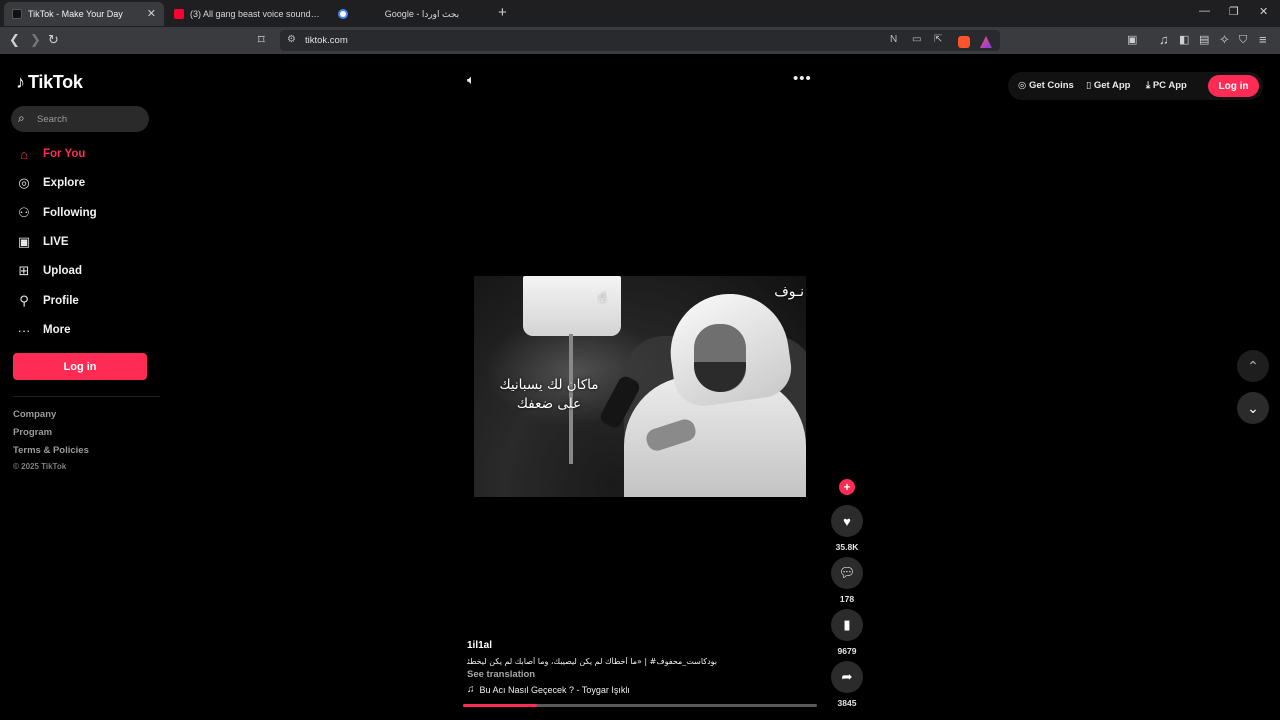 The width and height of the screenshot is (1280, 720). I want to click on tab-google: Google - بحث اوردا, so click(410, 14).